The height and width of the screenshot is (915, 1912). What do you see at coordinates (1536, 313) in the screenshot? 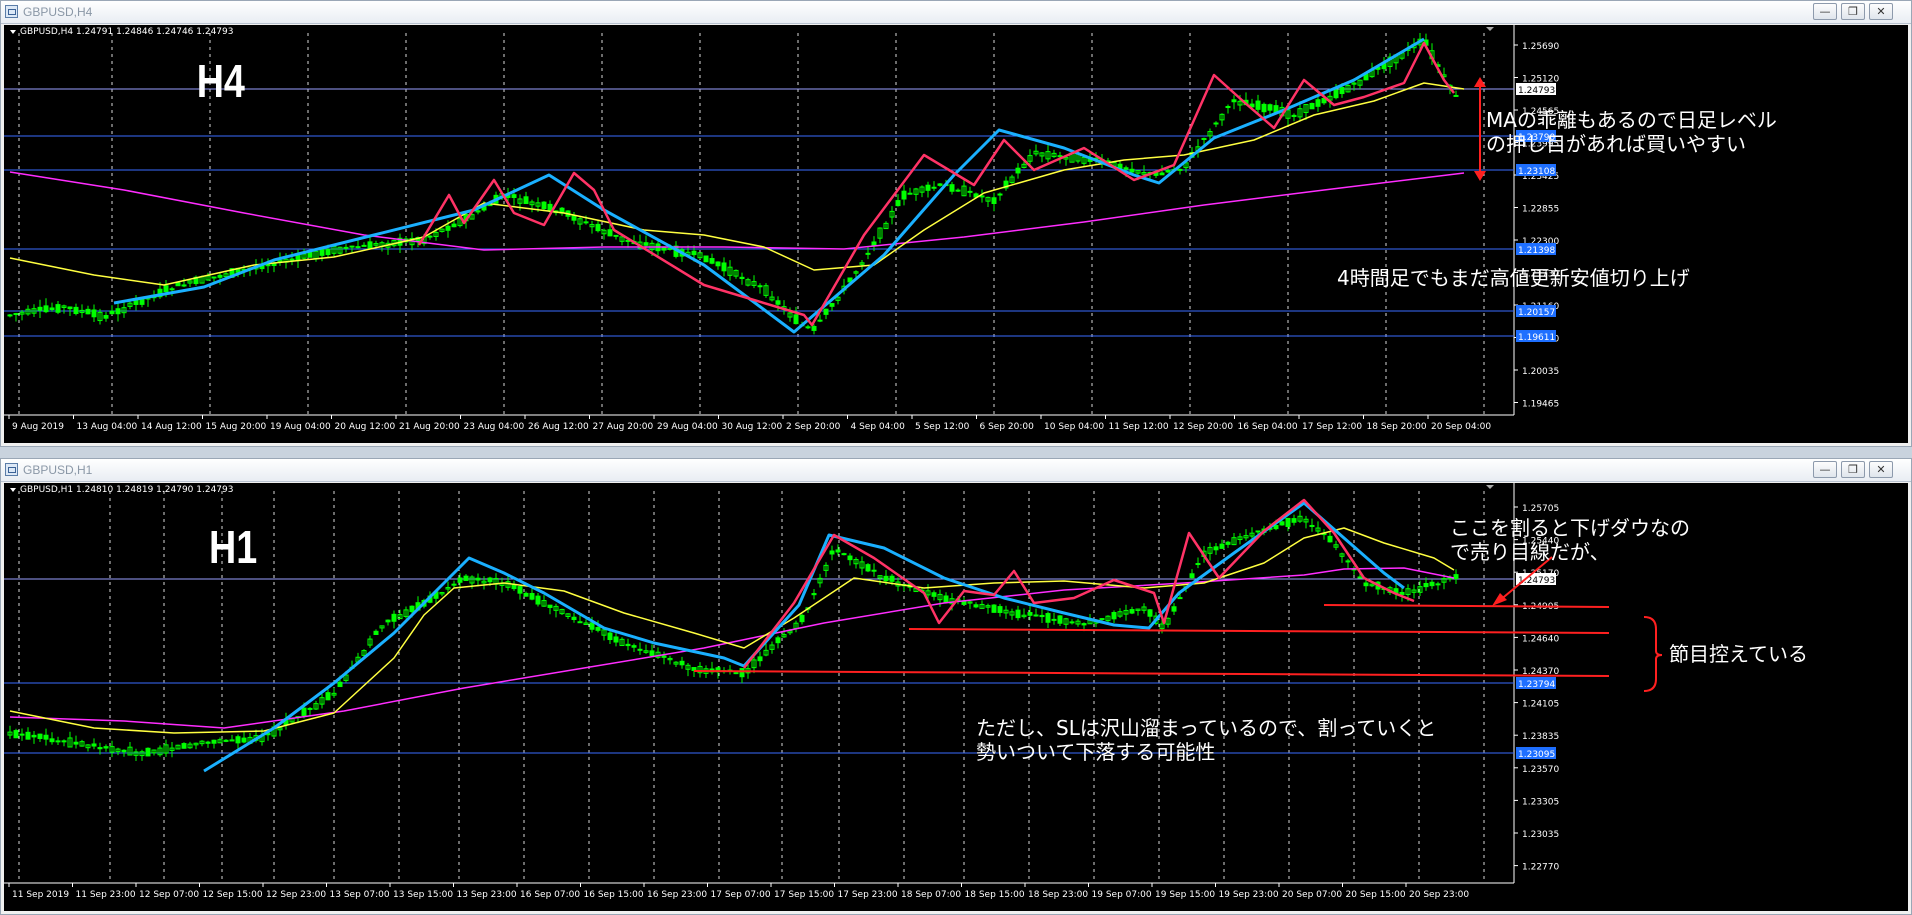
I see `price-tag-label: 1.20157` at bounding box center [1536, 313].